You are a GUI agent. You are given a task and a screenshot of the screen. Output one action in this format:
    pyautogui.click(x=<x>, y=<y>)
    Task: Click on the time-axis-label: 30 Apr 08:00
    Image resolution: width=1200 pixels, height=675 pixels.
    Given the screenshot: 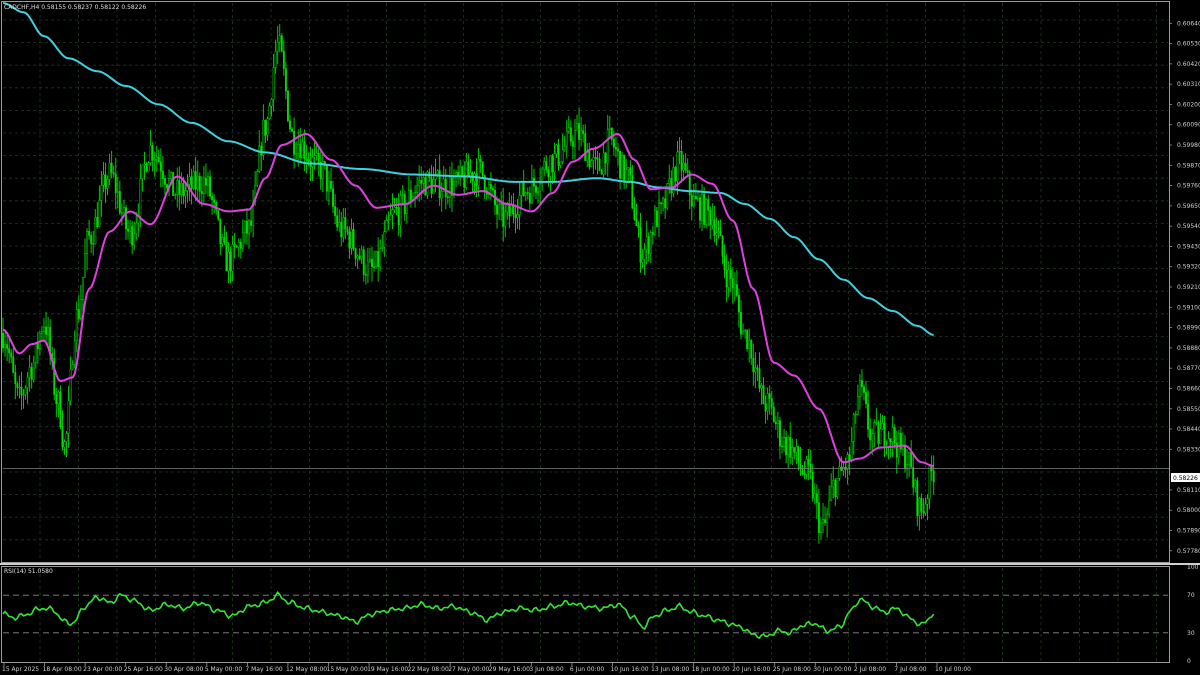 What is the action you would take?
    pyautogui.click(x=183, y=669)
    